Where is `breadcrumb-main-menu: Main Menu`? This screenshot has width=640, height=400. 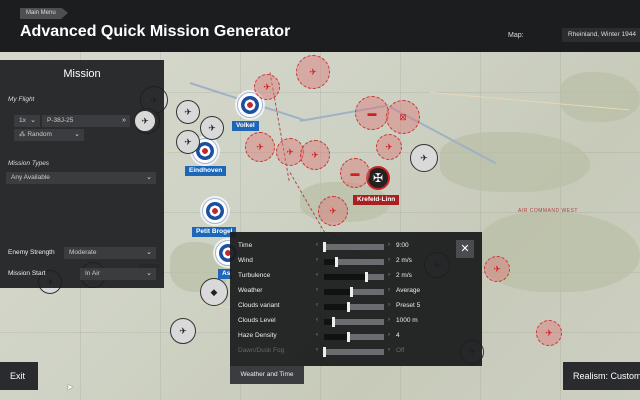 breadcrumb-main-menu: Main Menu is located at coordinates (44, 13).